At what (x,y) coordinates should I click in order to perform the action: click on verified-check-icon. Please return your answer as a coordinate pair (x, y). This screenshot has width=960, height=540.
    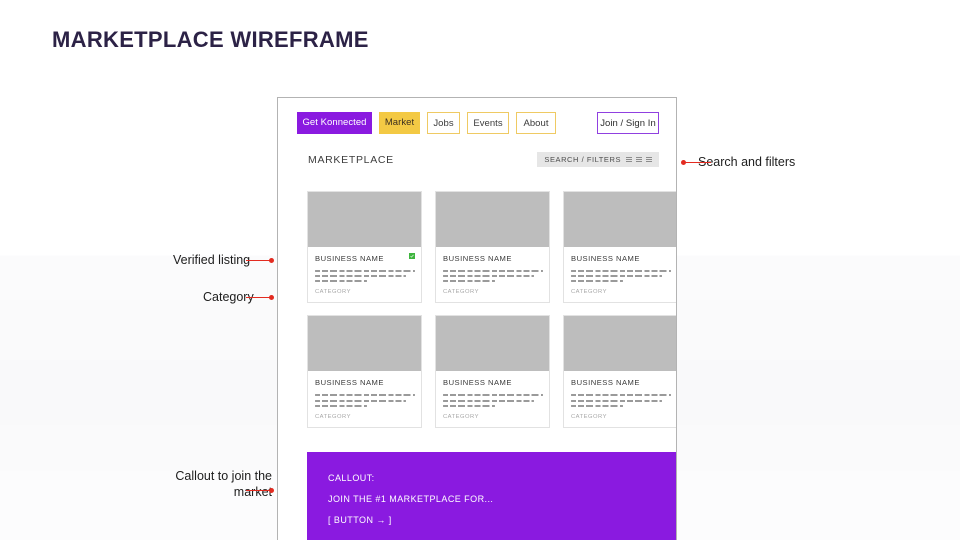
    Looking at the image, I should click on (412, 256).